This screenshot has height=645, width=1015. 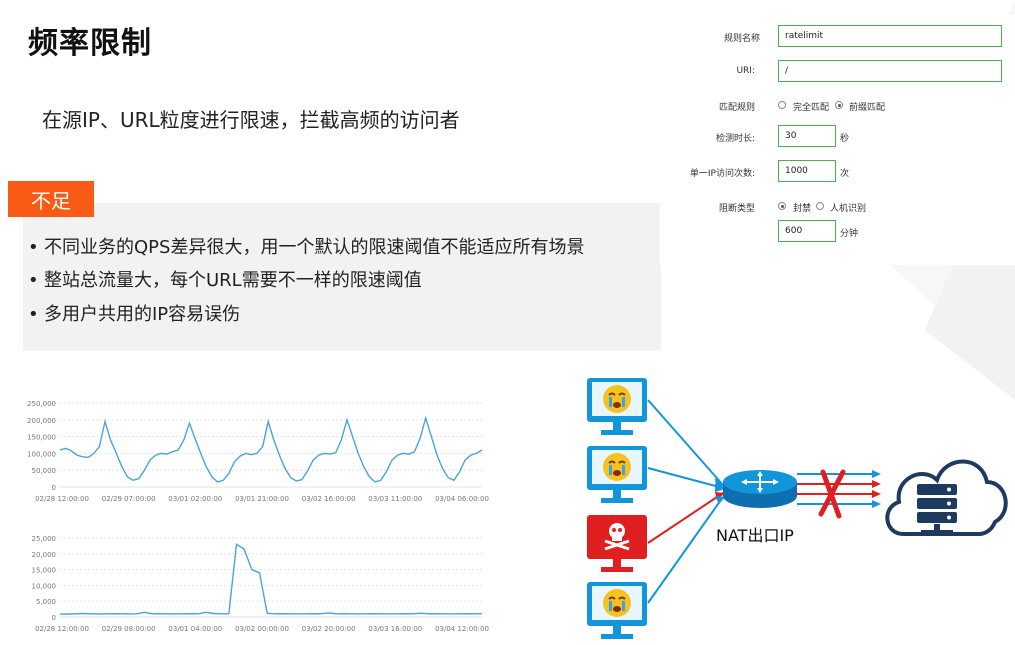 What do you see at coordinates (735, 139) in the screenshot?
I see `duration-label: 检测时长:` at bounding box center [735, 139].